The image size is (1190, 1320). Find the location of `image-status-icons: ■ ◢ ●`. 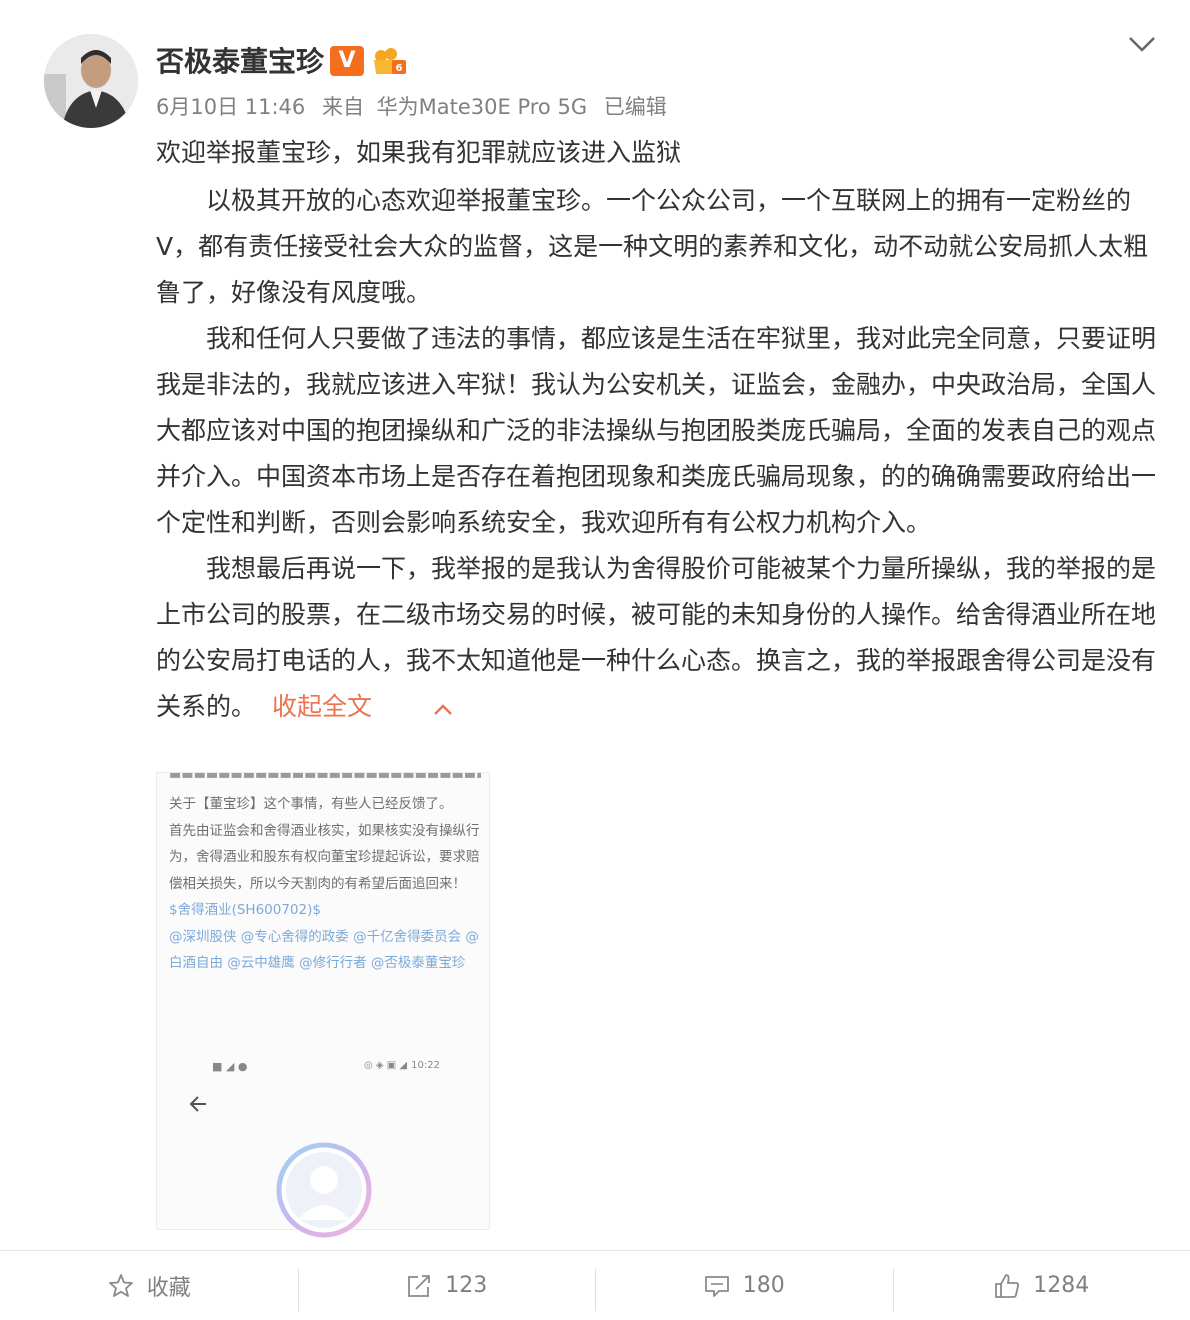

image-status-icons: ■ ◢ ● is located at coordinates (230, 1066).